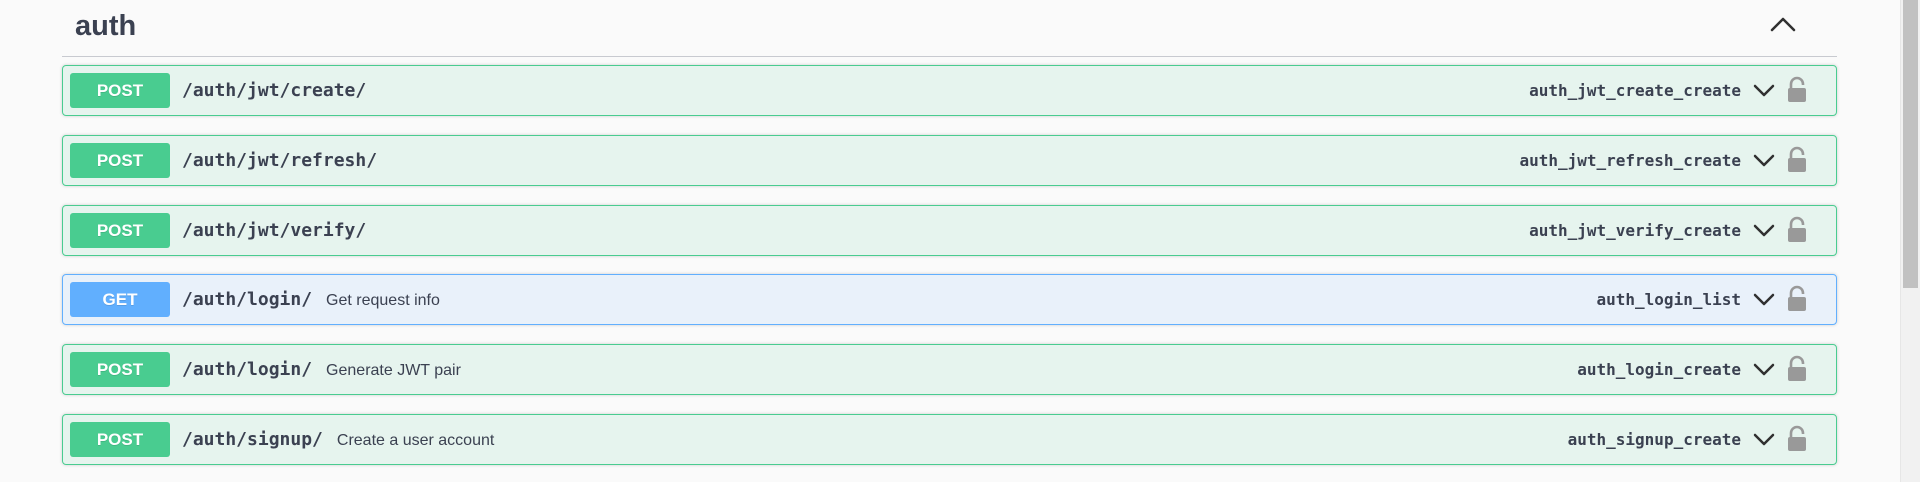 This screenshot has height=482, width=1920. Describe the element at coordinates (1635, 90) in the screenshot. I see `operation-id: auth_jwt_create_create` at that location.